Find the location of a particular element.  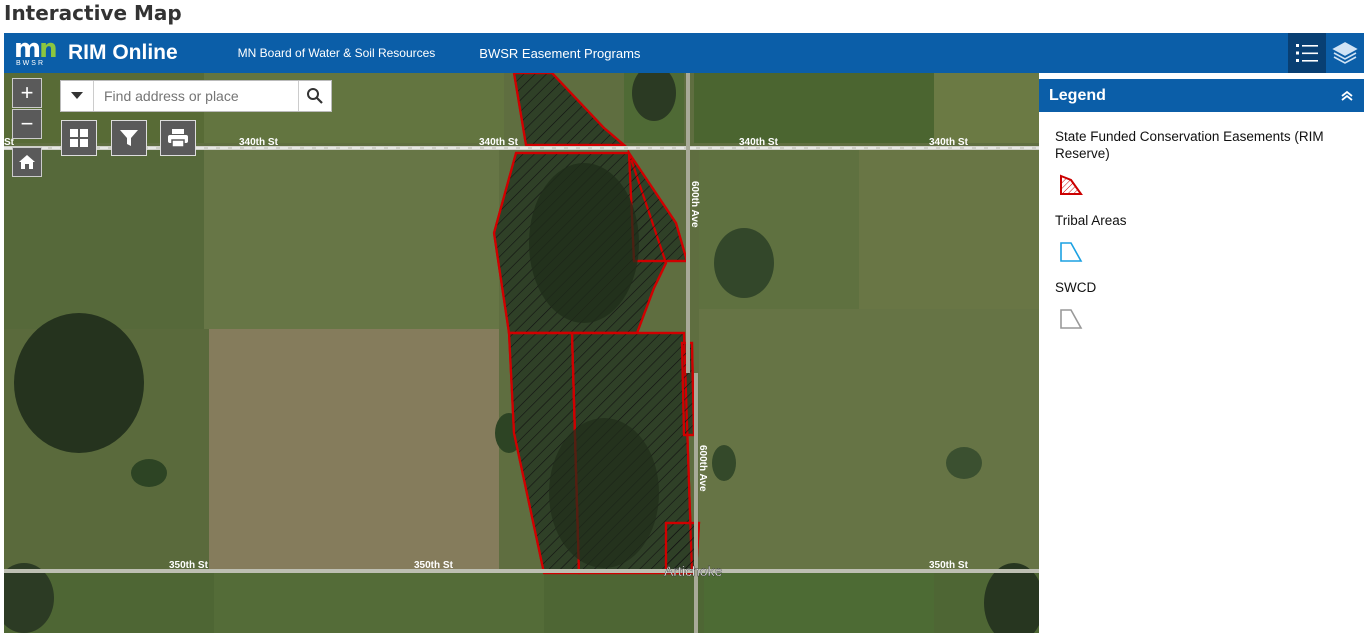

app-title: RIM Online is located at coordinates (123, 52).